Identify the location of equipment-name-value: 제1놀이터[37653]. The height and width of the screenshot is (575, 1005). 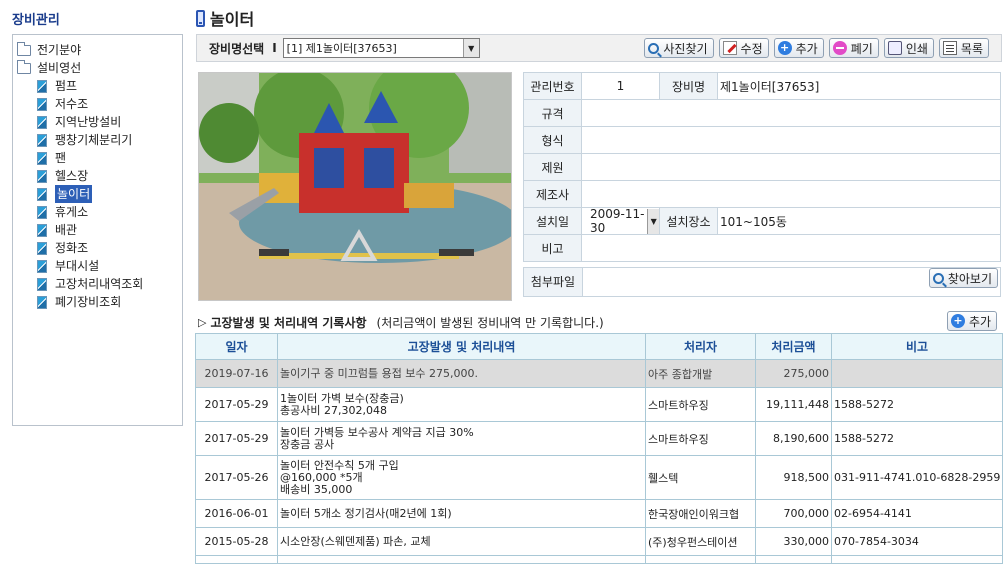
(859, 86).